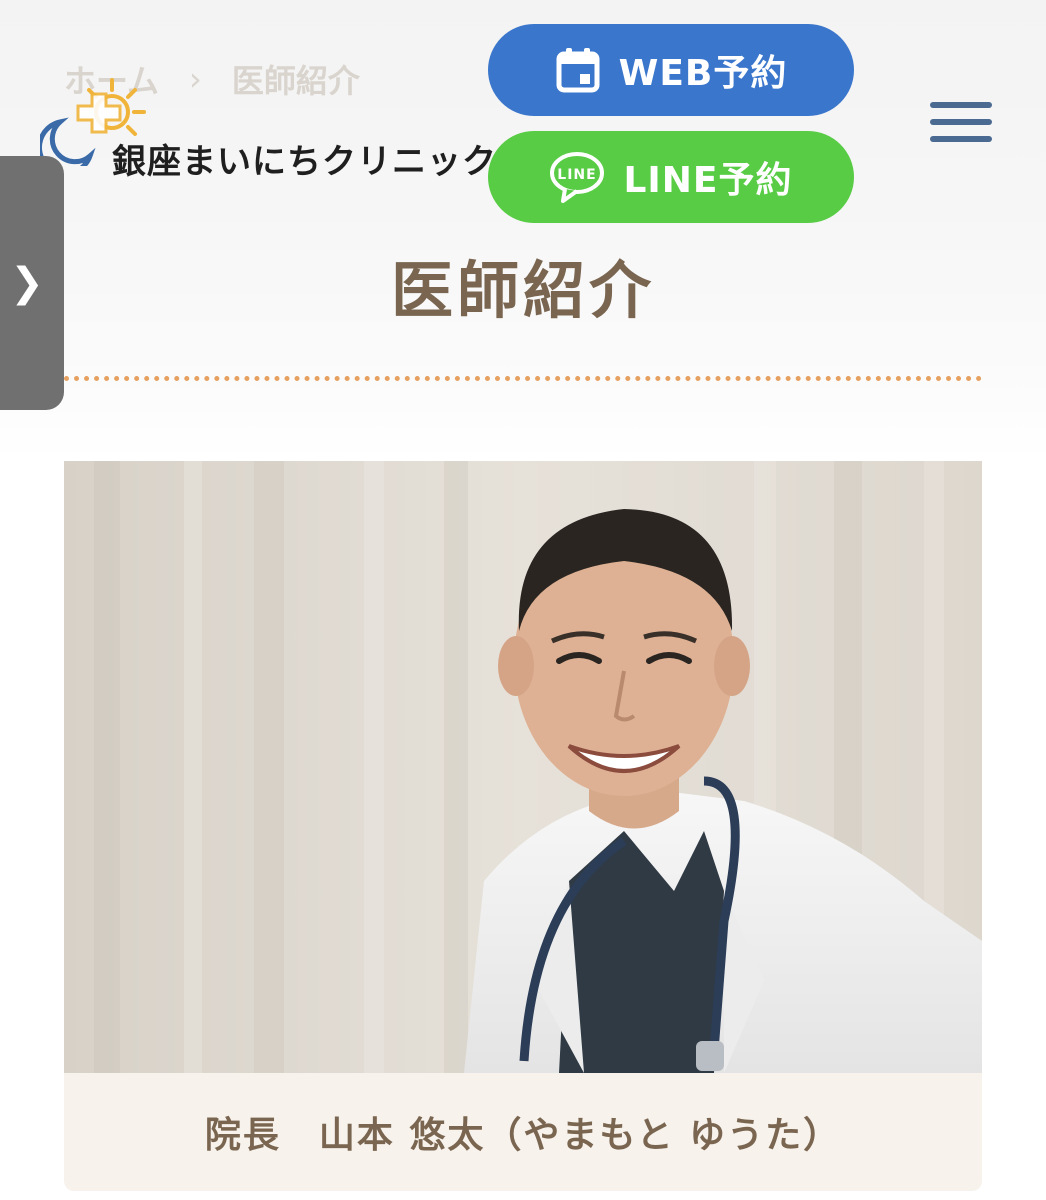 Image resolution: width=1046 pixels, height=1200 pixels. I want to click on page-title: 医師紹介, so click(522, 290).